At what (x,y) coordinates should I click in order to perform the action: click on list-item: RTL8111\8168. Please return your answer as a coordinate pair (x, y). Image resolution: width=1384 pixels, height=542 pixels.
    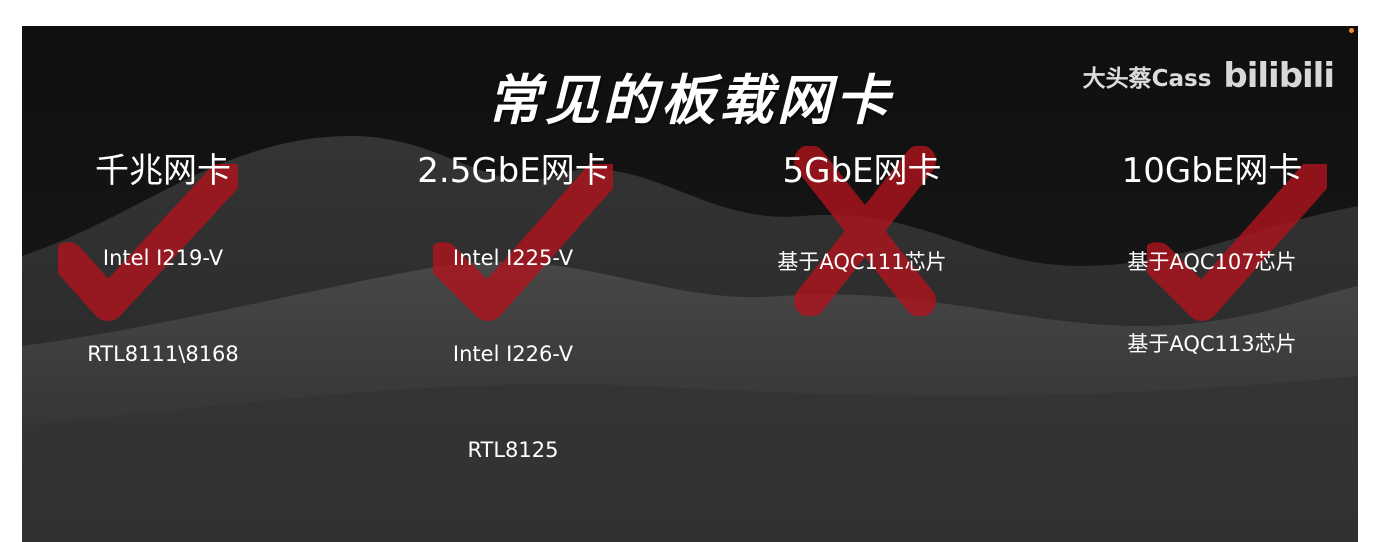
    Looking at the image, I should click on (163, 354).